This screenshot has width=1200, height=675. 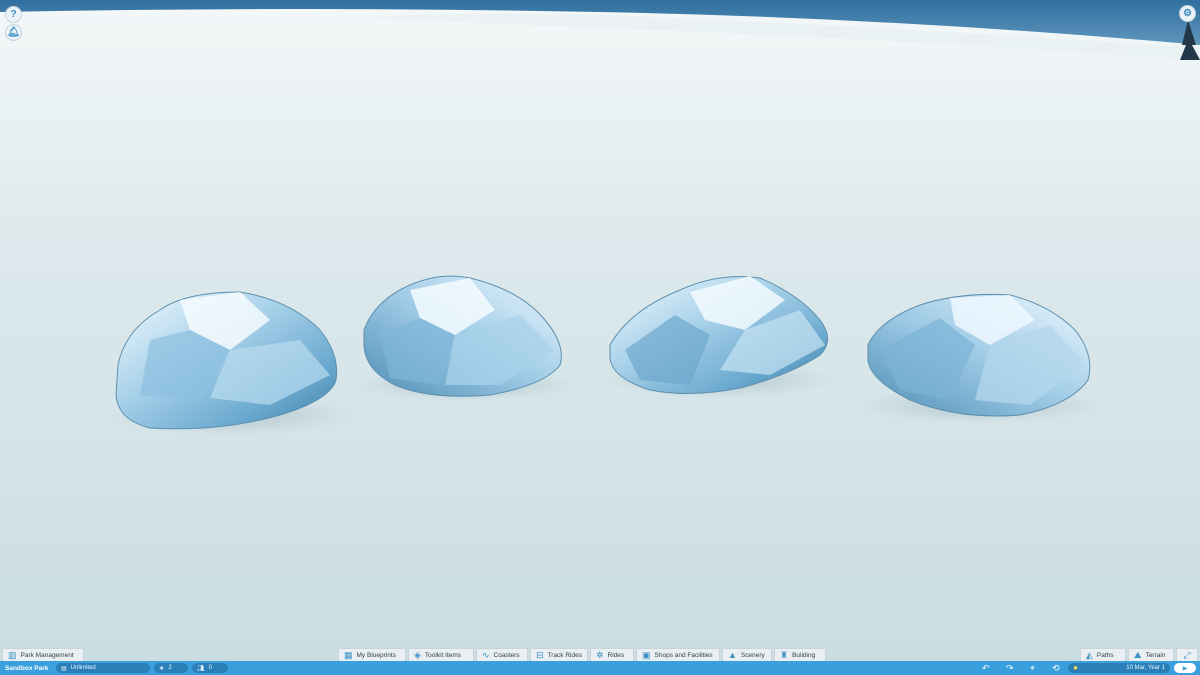 I want to click on help-button: ?, so click(x=13, y=14).